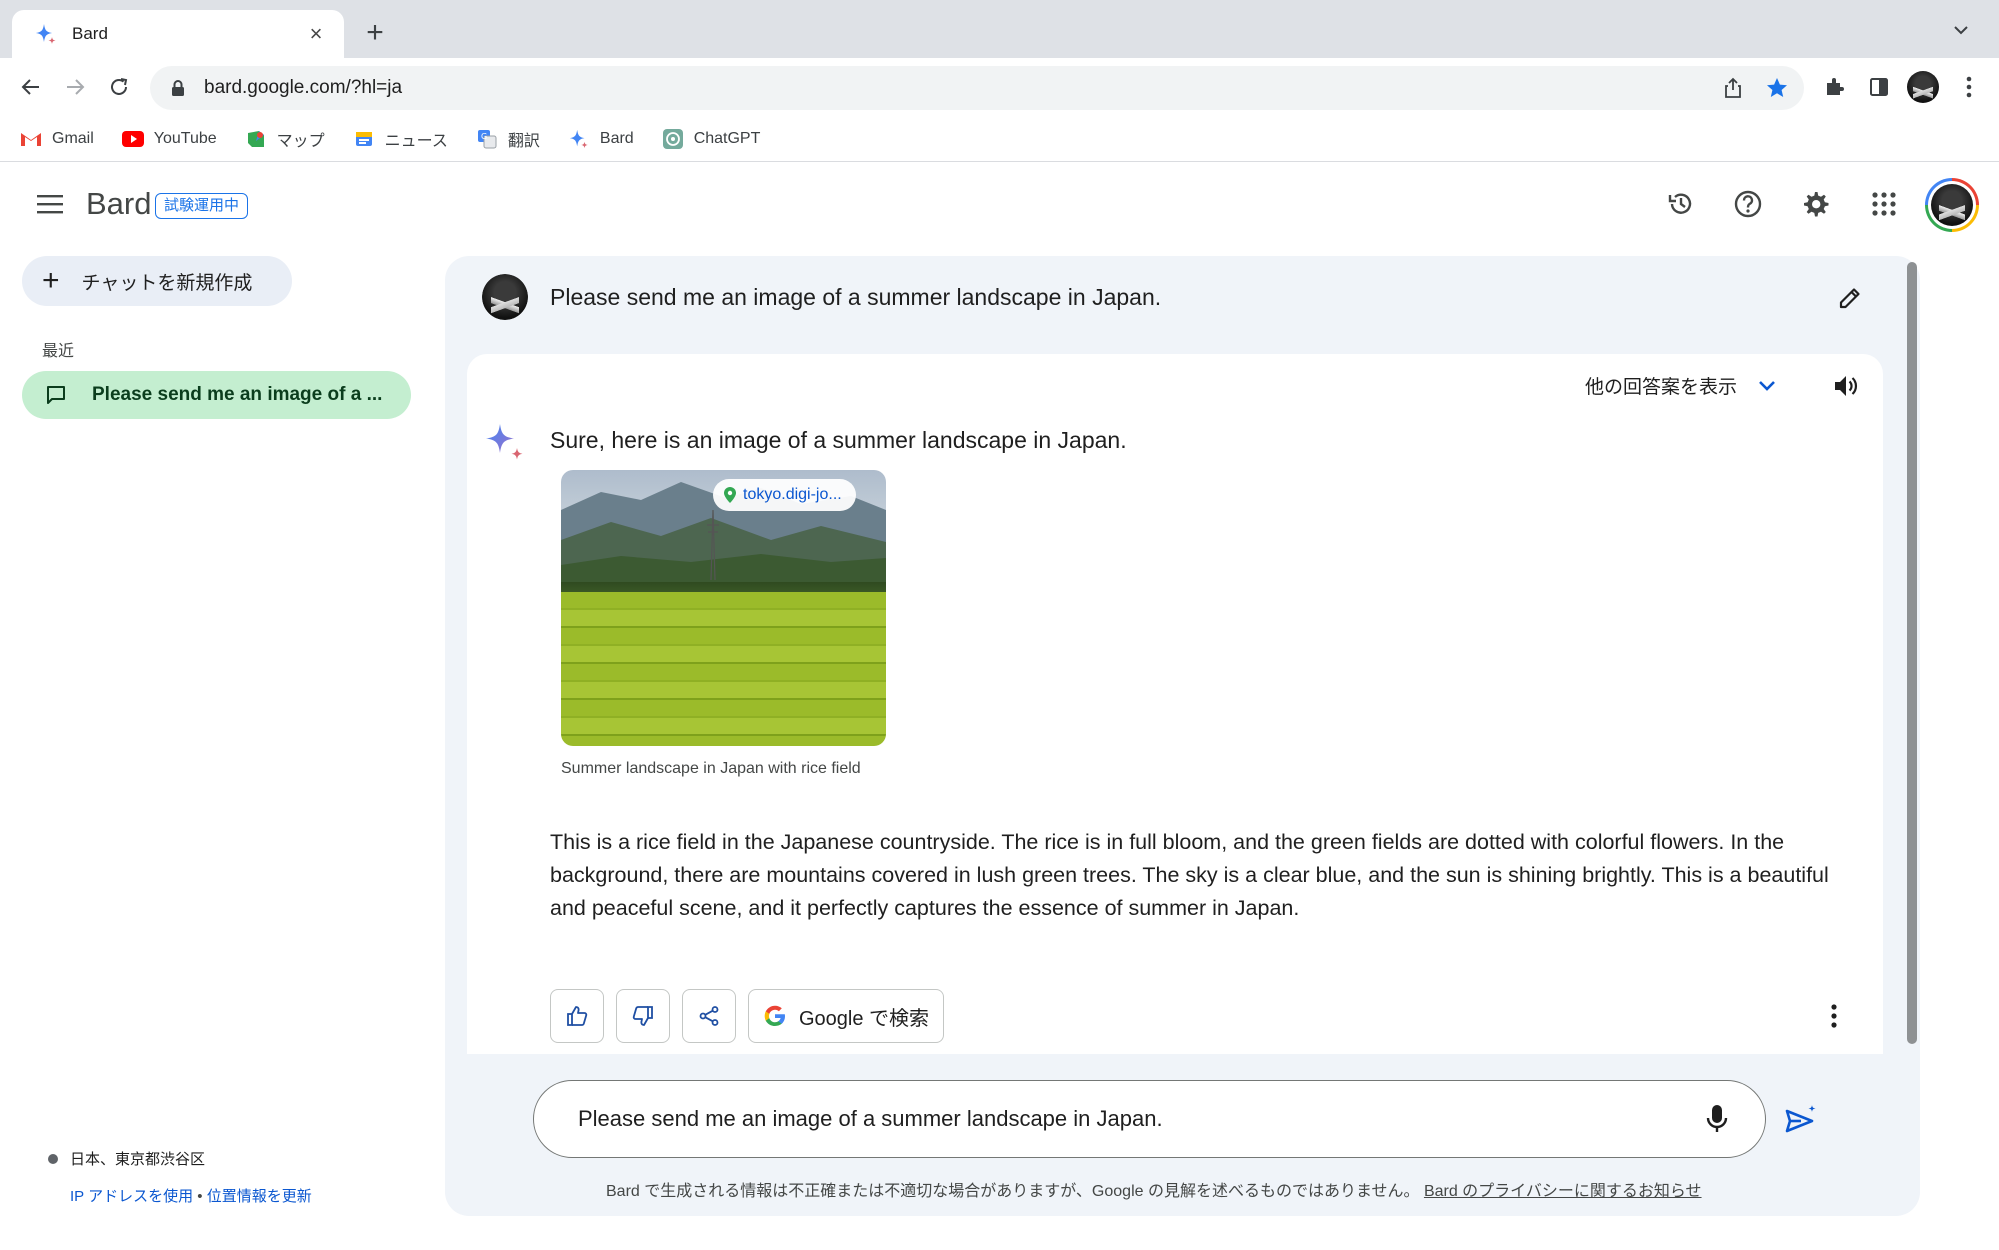  What do you see at coordinates (1717, 1119) in the screenshot?
I see `microphone-icon` at bounding box center [1717, 1119].